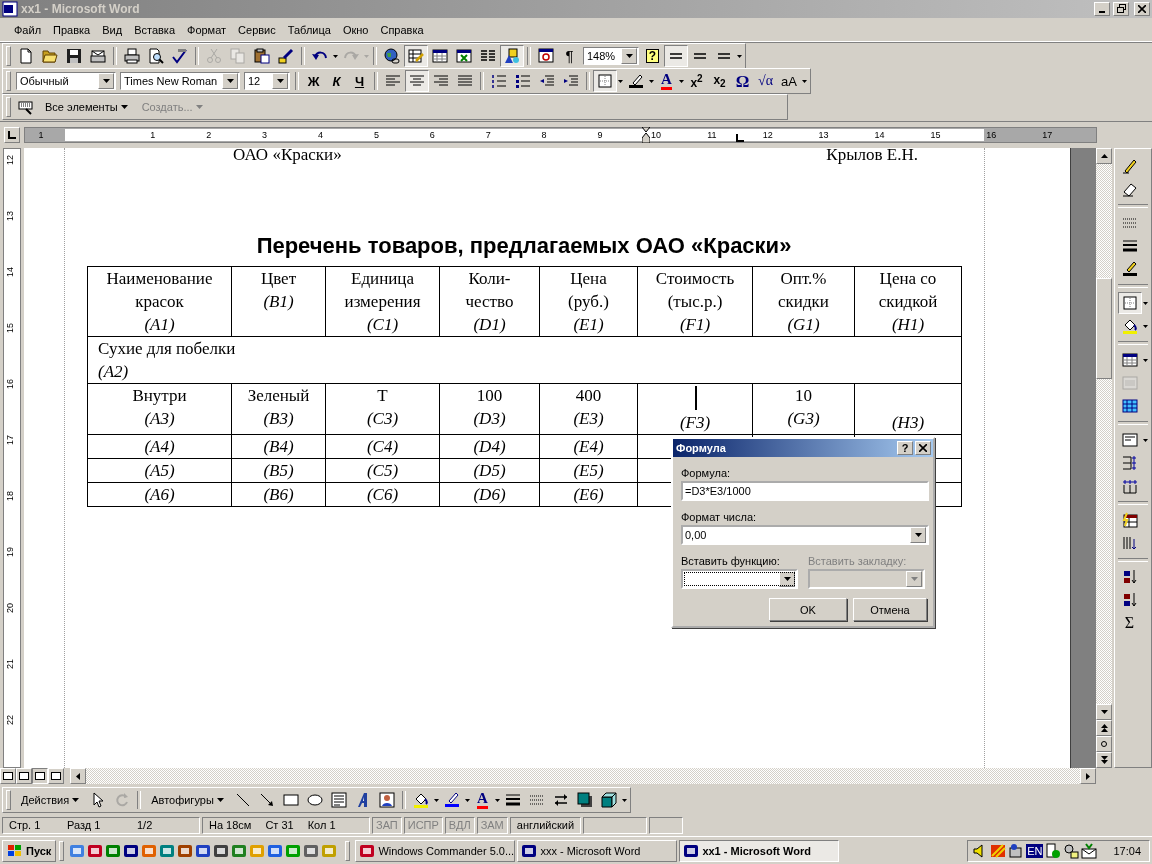 This screenshot has height=864, width=1152. What do you see at coordinates (655, 134) in the screenshot?
I see `ruler-number: 10` at bounding box center [655, 134].